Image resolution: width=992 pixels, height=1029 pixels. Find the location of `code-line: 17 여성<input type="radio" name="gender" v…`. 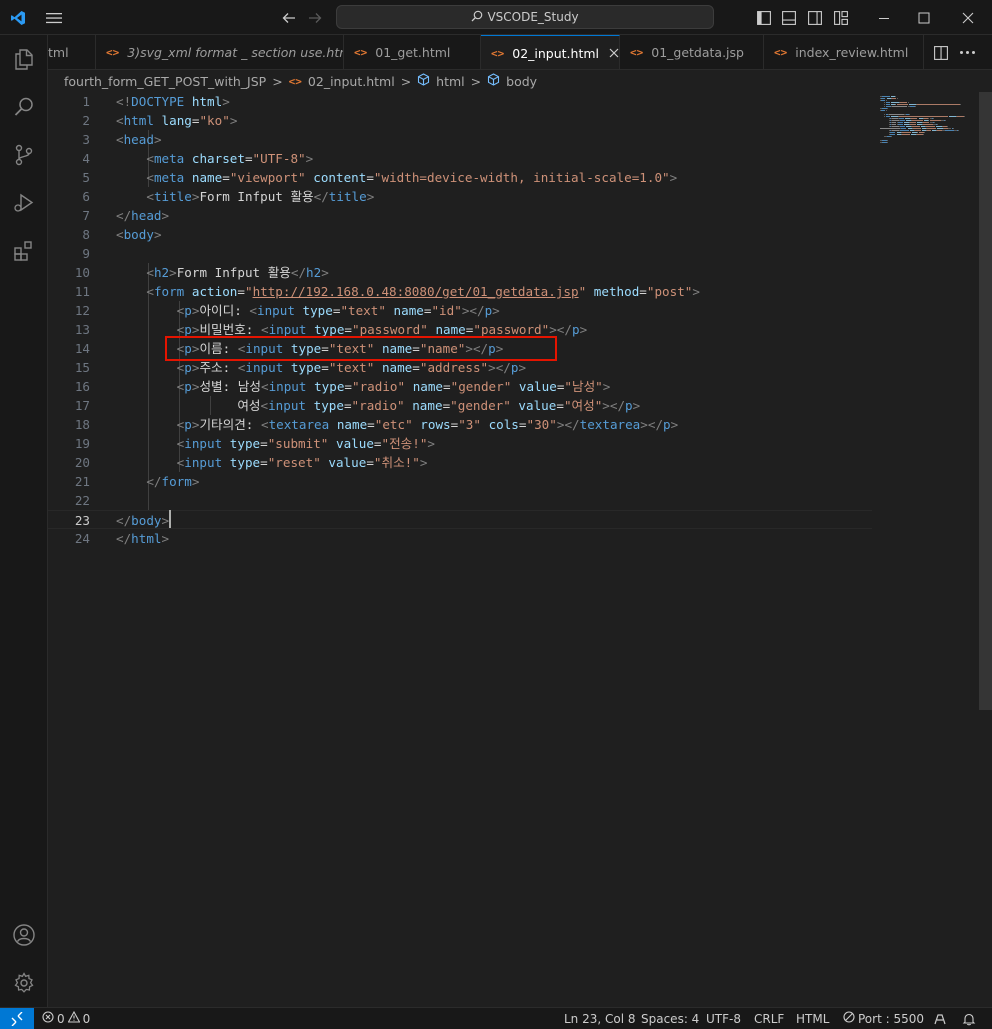

code-line: 17 여성<input type="radio" name="gender" v… is located at coordinates (460, 405).